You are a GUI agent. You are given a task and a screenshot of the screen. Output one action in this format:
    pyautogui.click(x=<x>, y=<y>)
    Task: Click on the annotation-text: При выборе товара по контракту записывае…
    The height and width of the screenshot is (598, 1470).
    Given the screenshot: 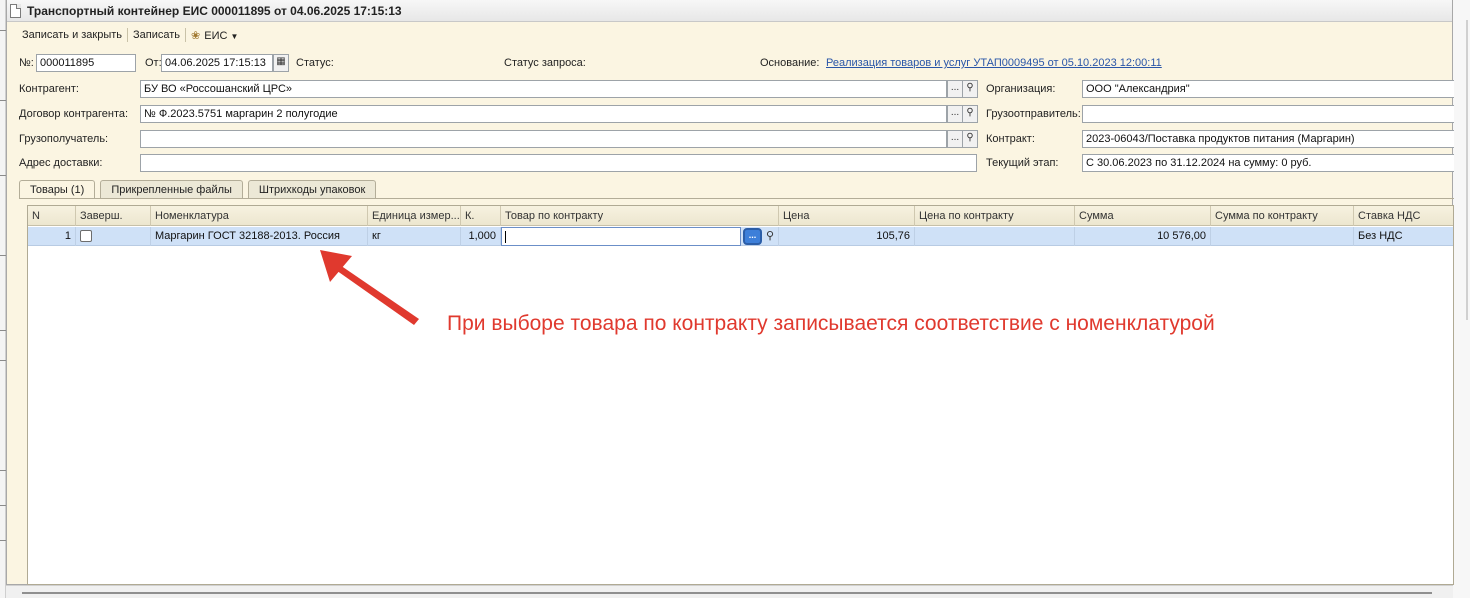 What is the action you would take?
    pyautogui.click(x=831, y=323)
    